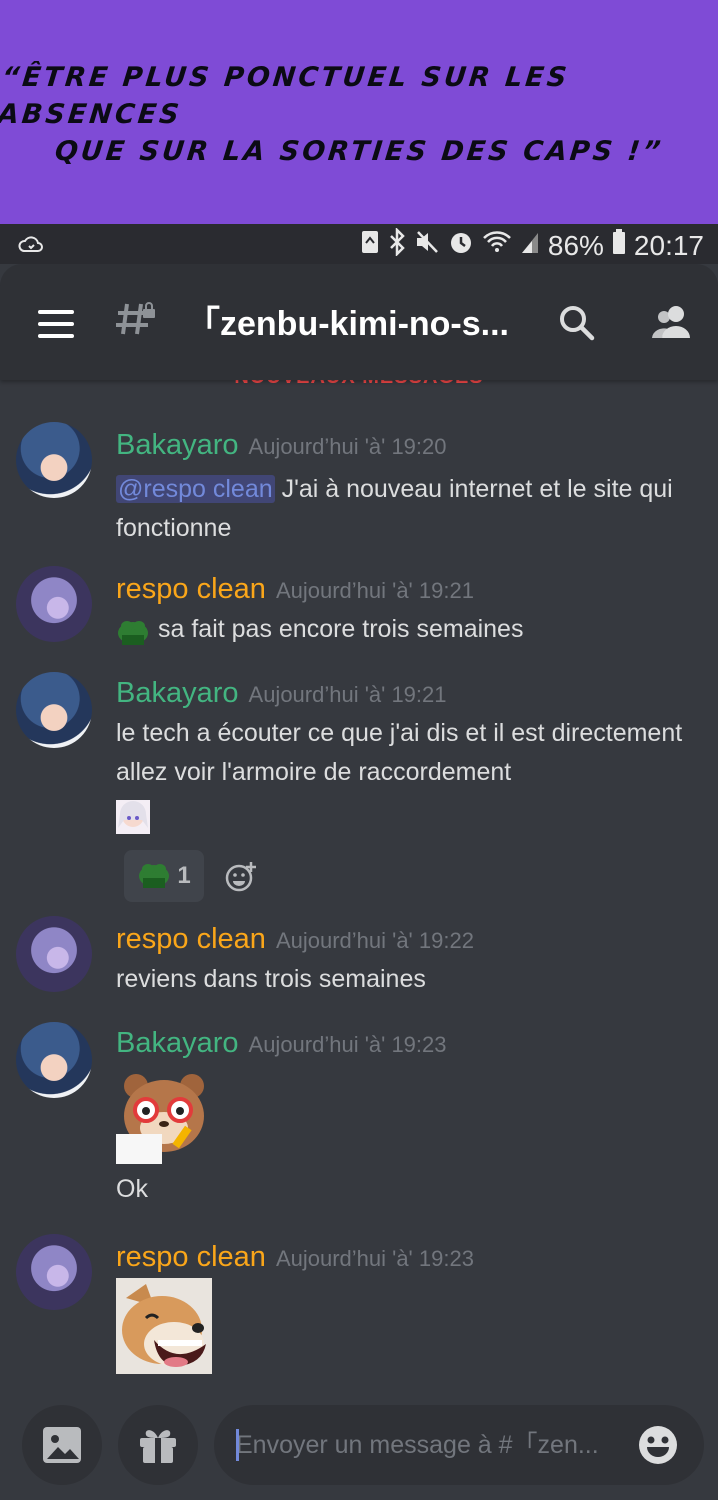 The height and width of the screenshot is (1500, 718). Describe the element at coordinates (668, 245) in the screenshot. I see `clock: 20:17` at that location.